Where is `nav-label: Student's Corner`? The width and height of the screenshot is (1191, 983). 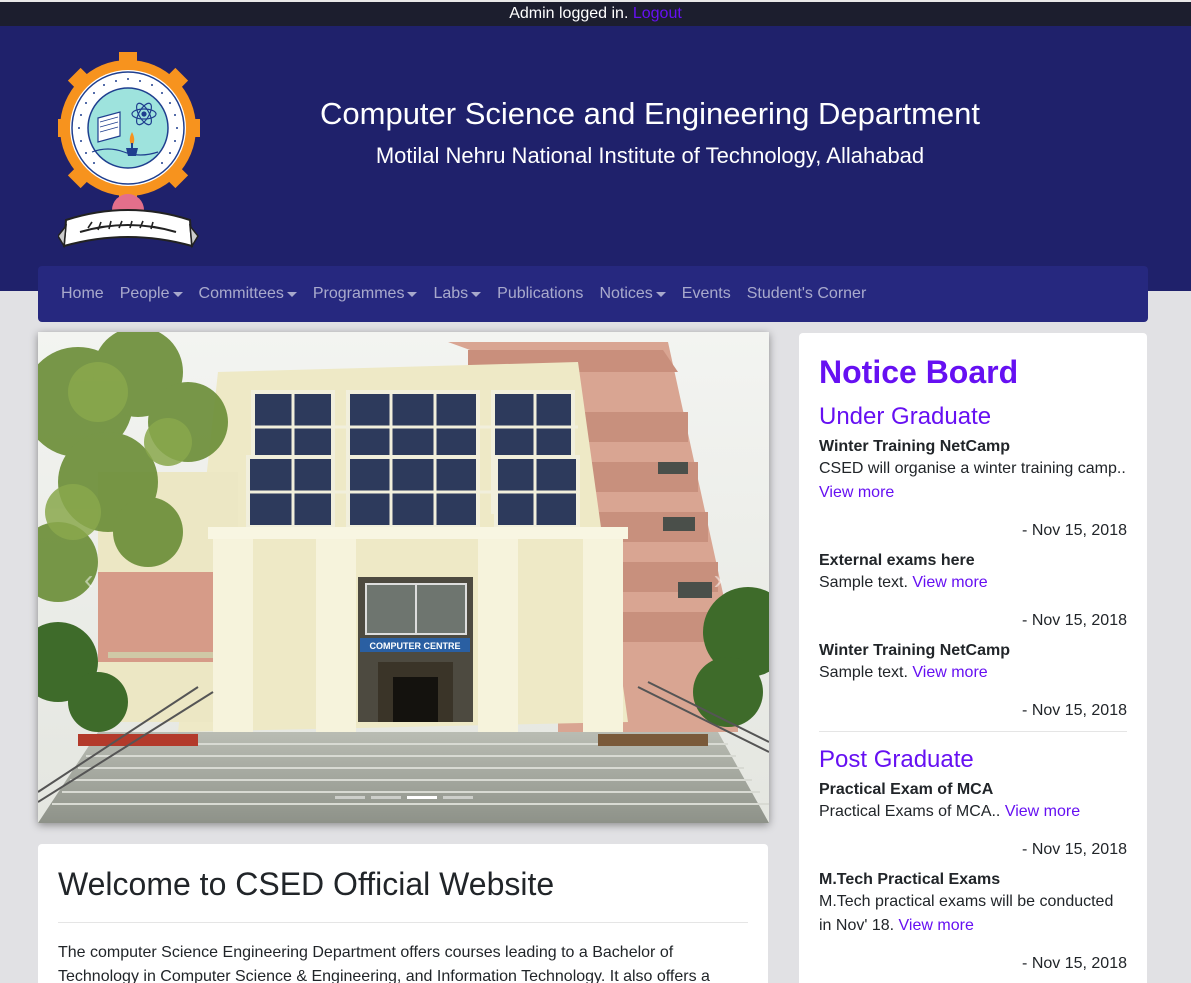
nav-label: Student's Corner is located at coordinates (806, 293).